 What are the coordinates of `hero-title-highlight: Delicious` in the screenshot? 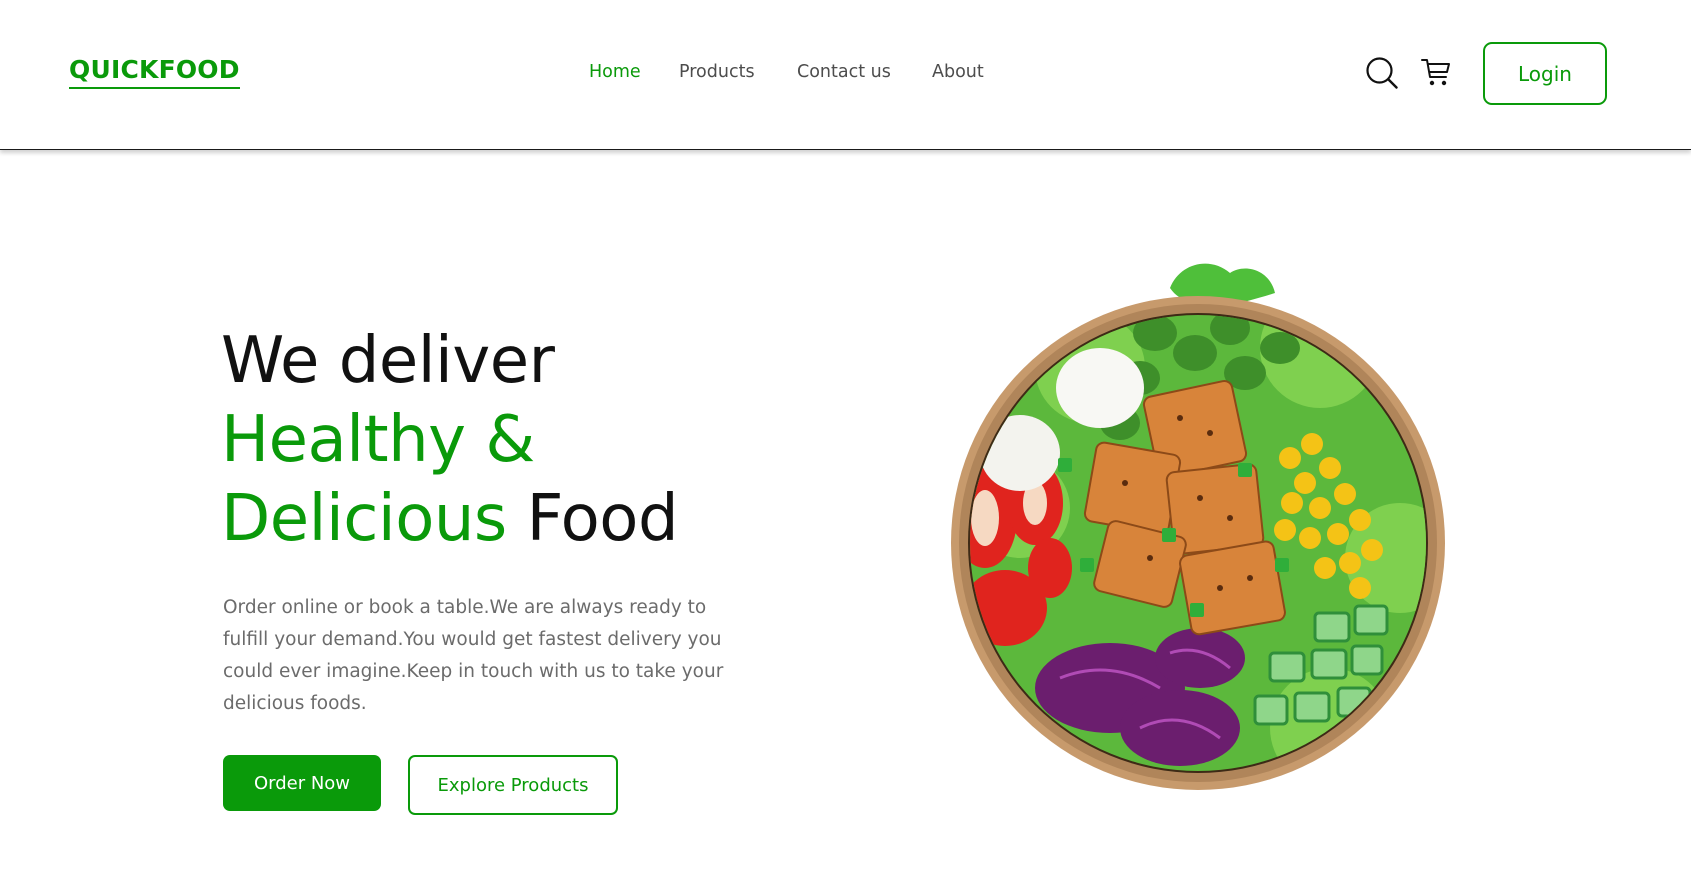 It's located at (364, 519).